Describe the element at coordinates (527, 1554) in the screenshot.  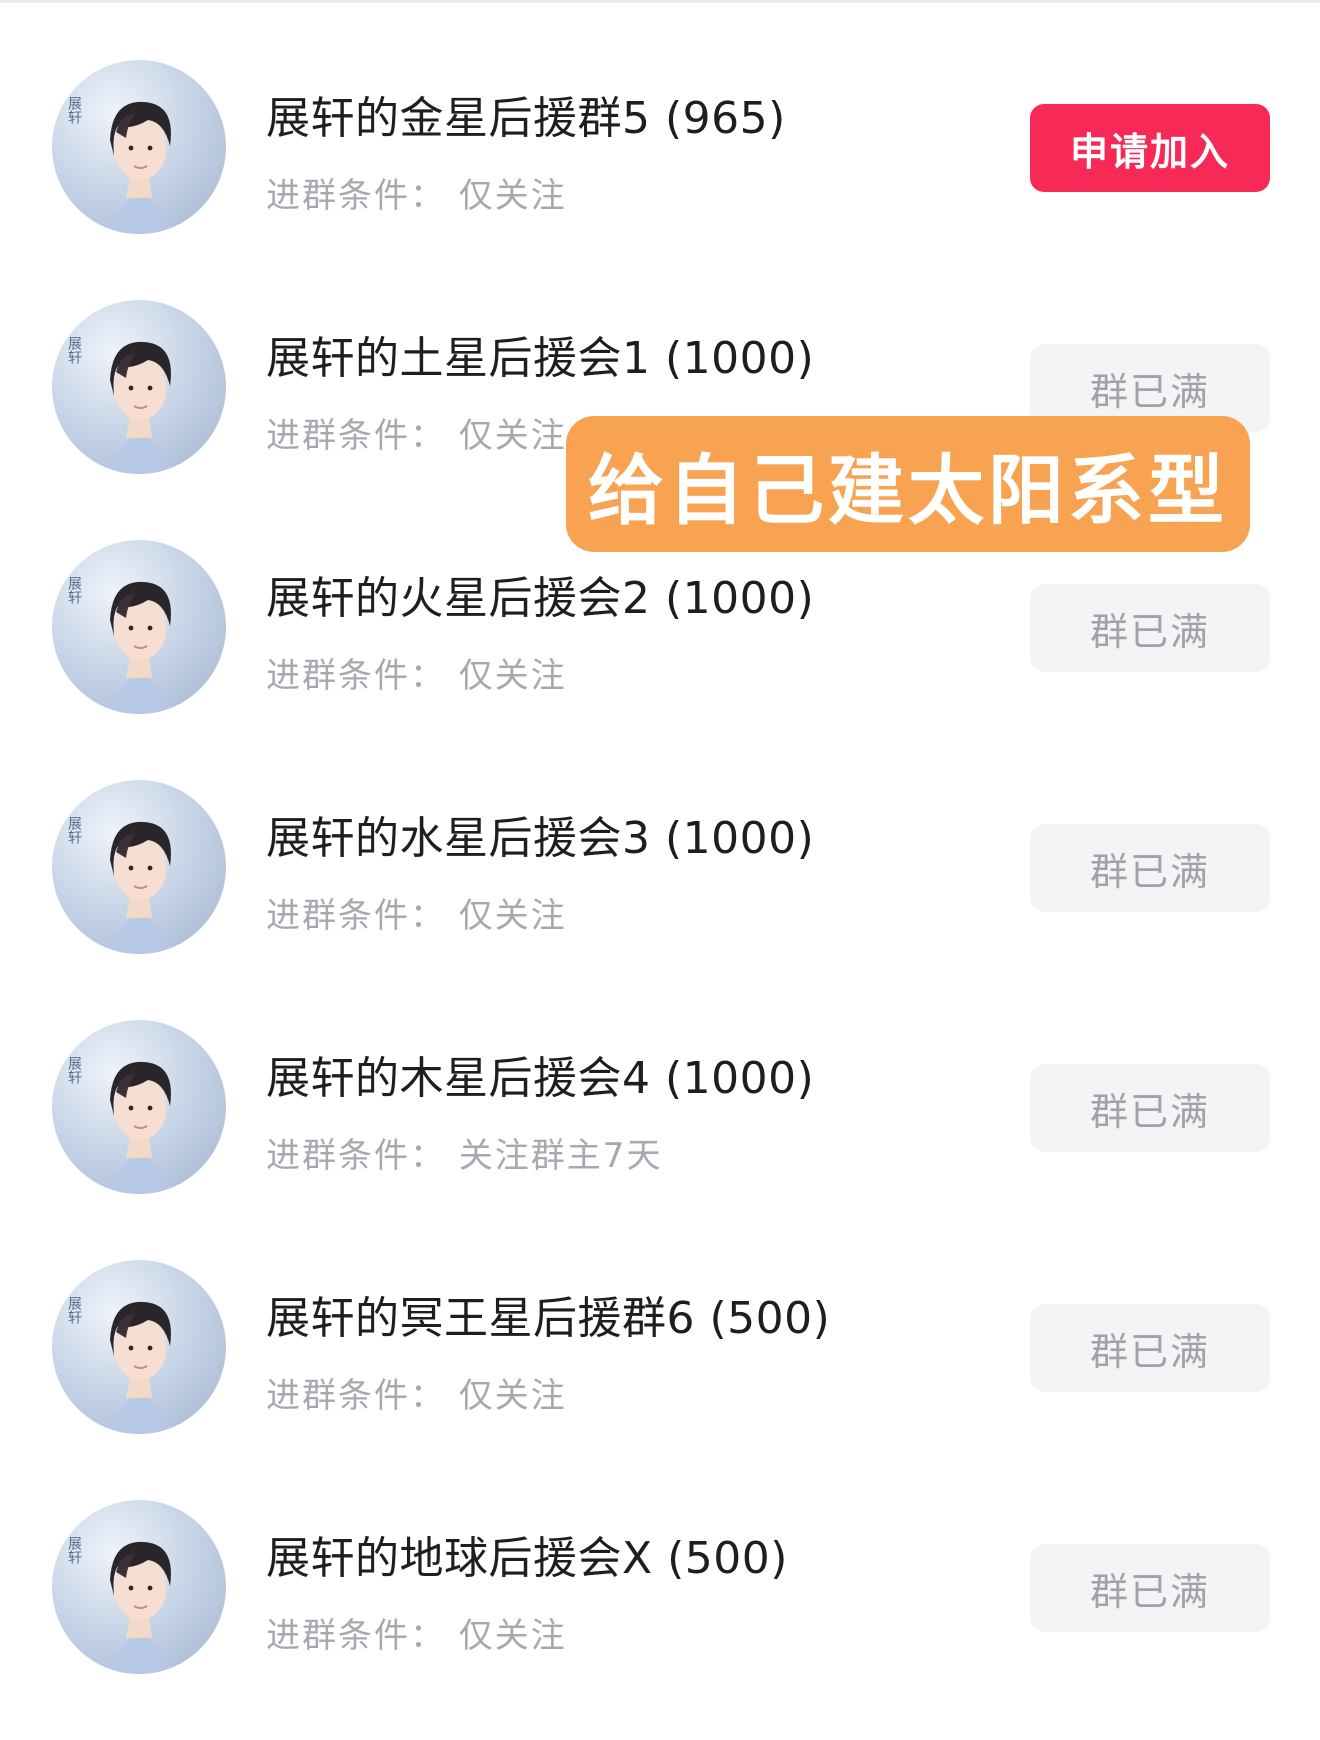
I see `group-name: 展轩的地球后援会X (500)` at that location.